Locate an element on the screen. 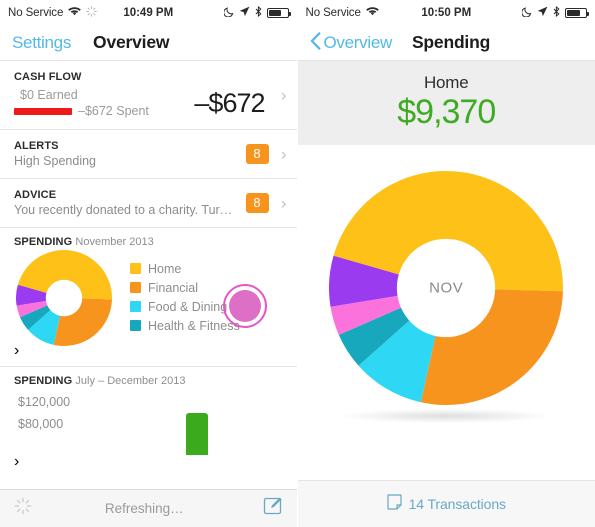 This screenshot has height=527, width=595. cash-flow-bars: $0 Earned –$672 Spent is located at coordinates (89, 103).